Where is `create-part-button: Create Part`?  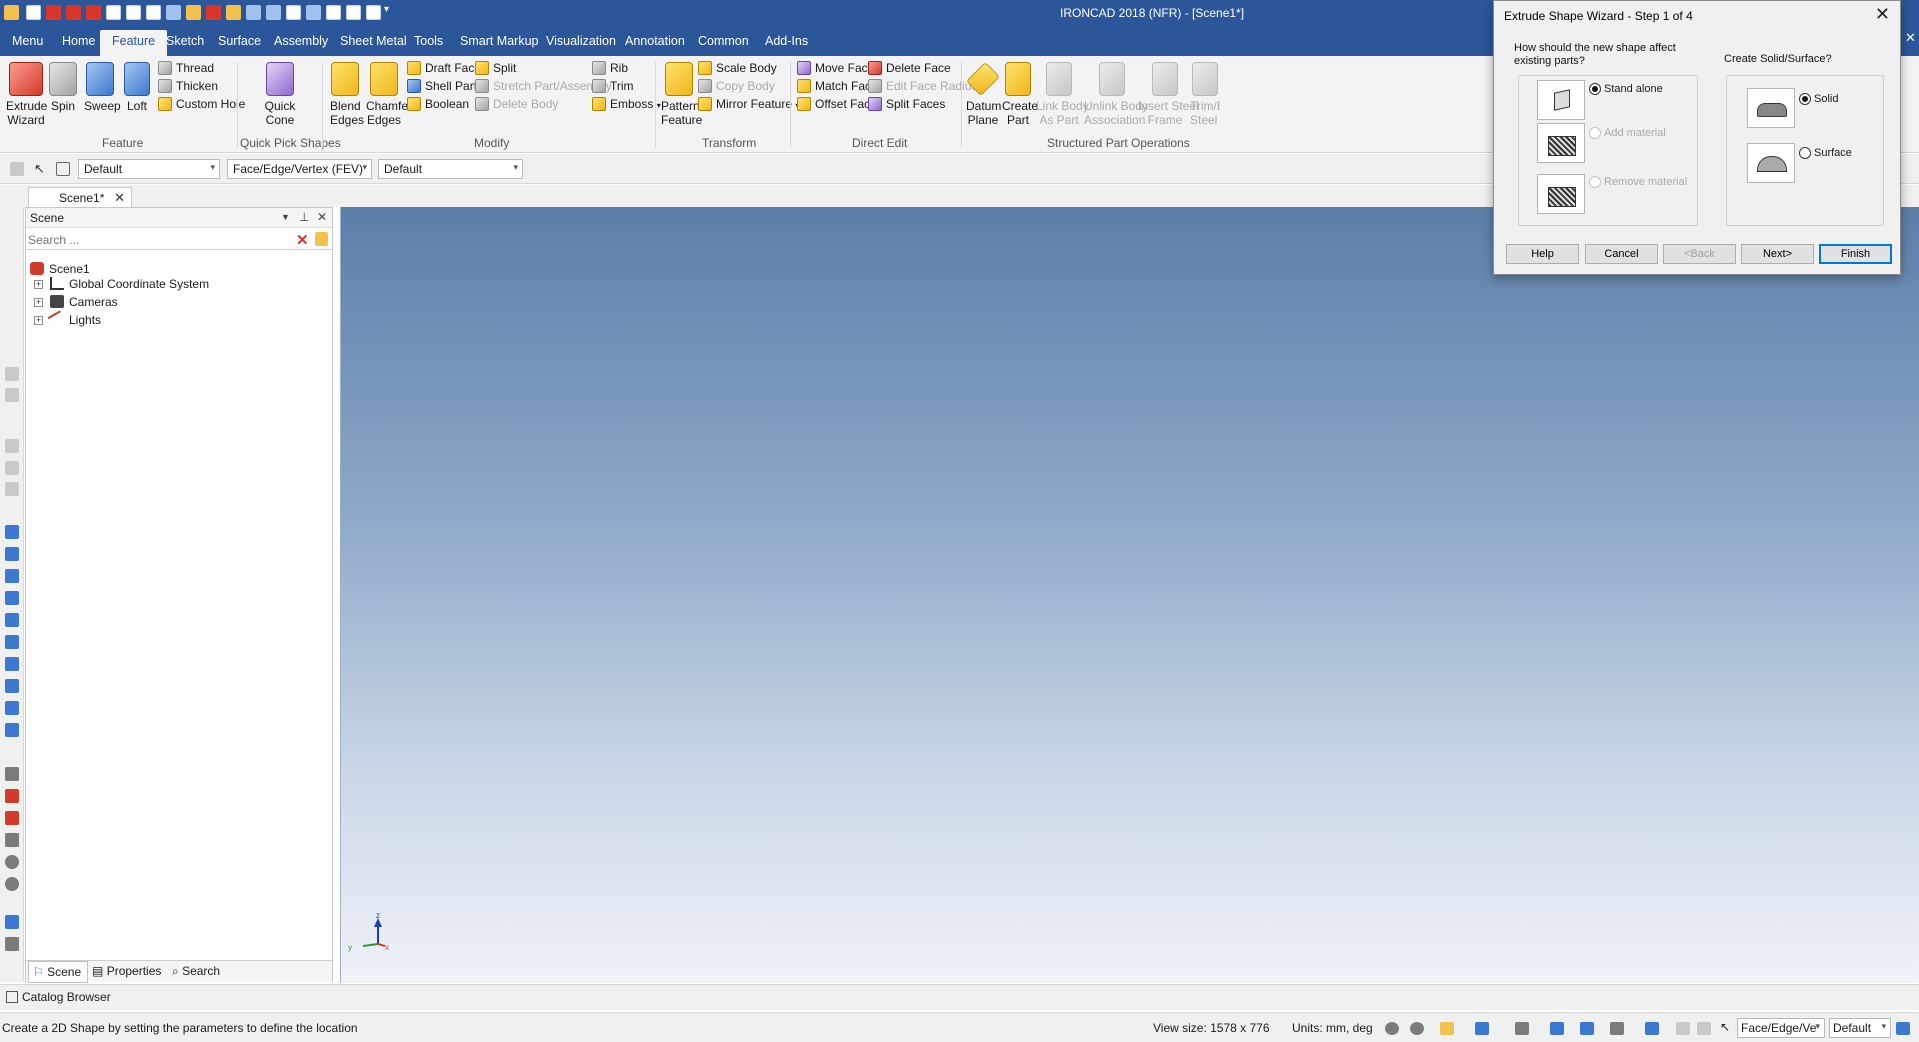
create-part-button: Create Part is located at coordinates (1020, 94).